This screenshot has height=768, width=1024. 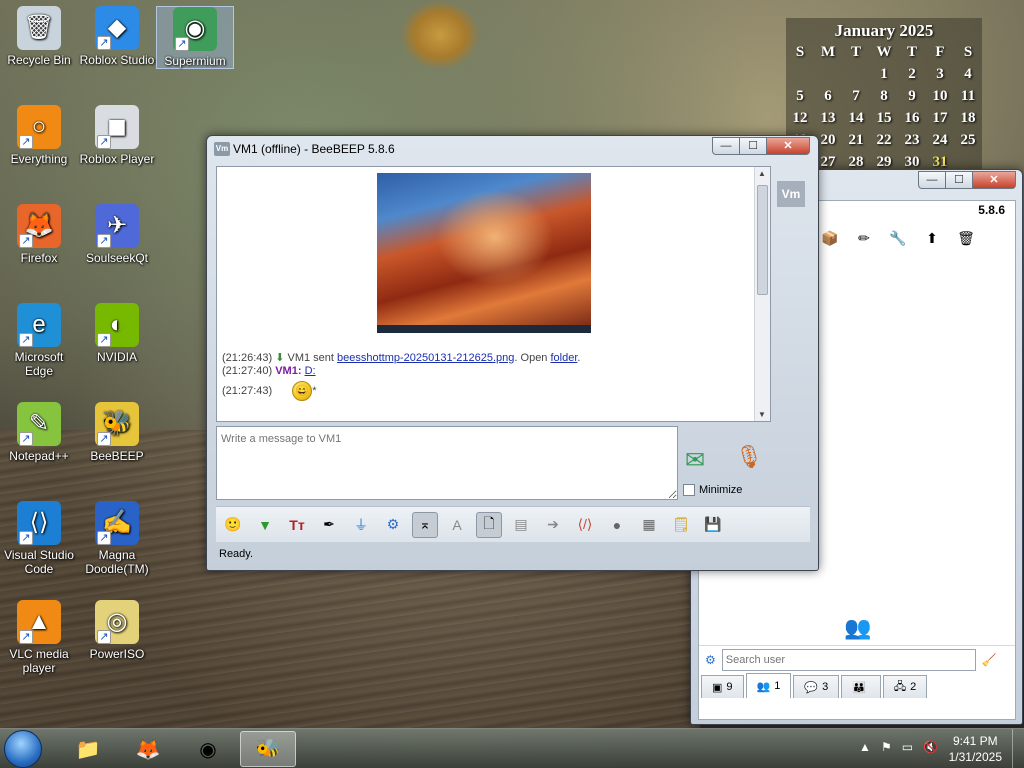 I want to click on edit-icon: ✏, so click(x=864, y=238).